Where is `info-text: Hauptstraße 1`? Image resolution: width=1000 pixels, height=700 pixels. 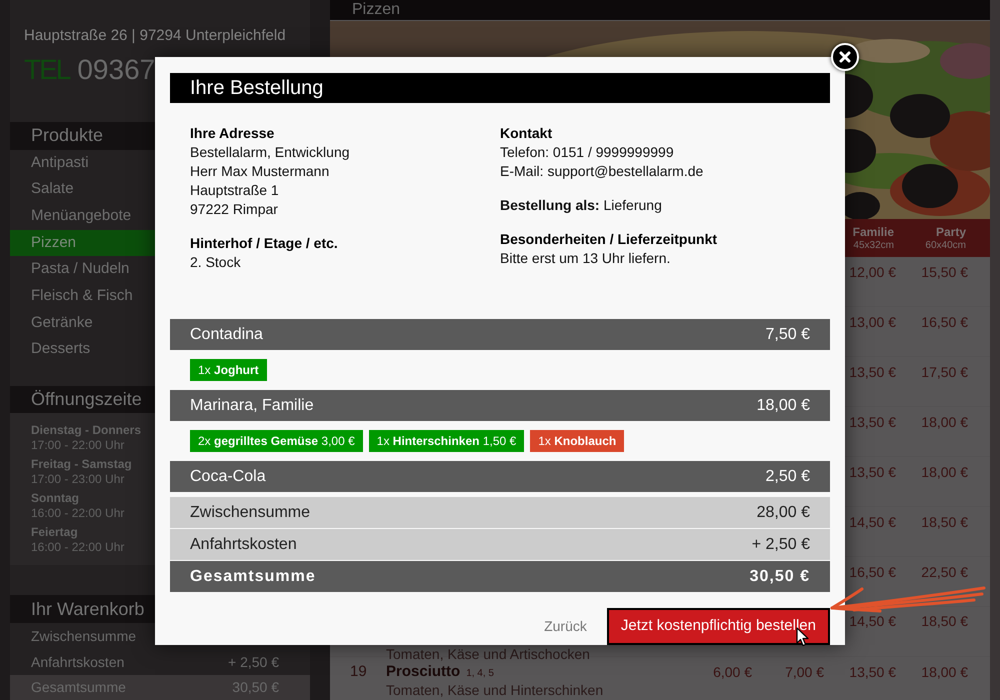
info-text: Hauptstraße 1 is located at coordinates (235, 190).